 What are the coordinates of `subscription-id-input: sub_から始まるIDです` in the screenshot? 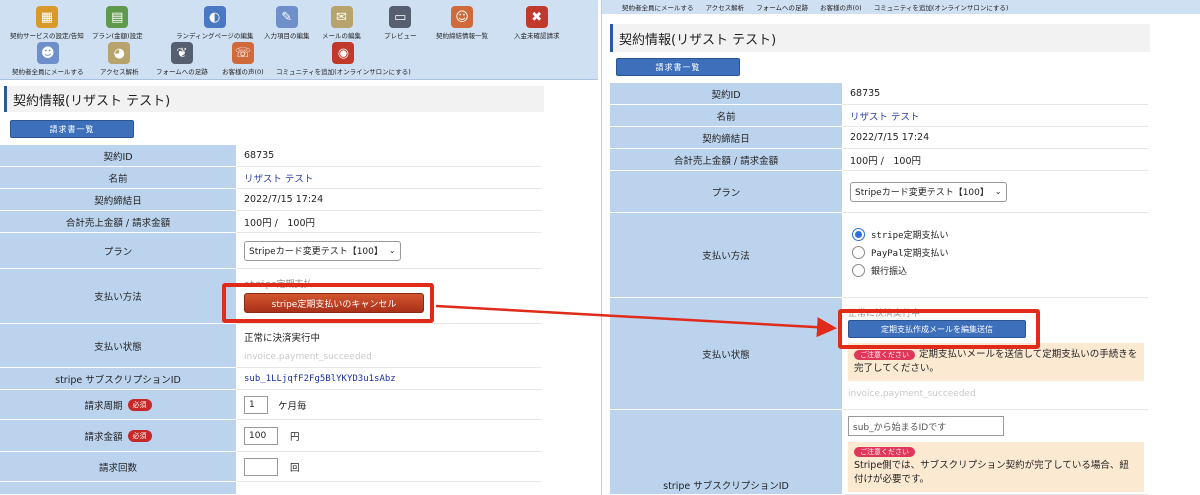 It's located at (926, 426).